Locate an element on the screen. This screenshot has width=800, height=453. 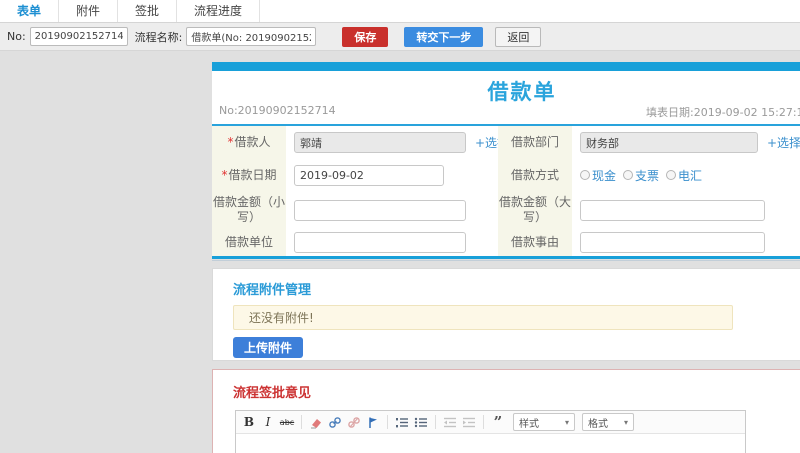
tab-sign-approve: 签批 is located at coordinates (148, 11).